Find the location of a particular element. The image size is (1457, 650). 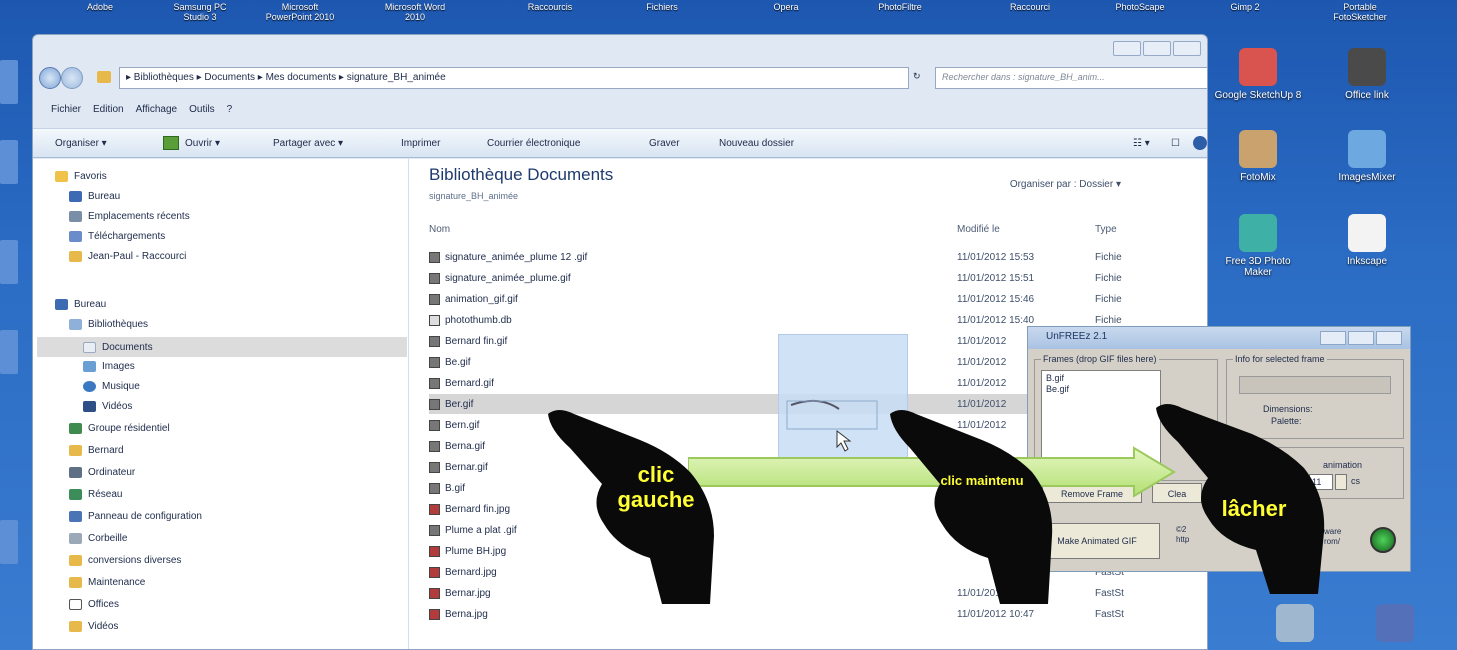

desktop-shortcut-label: PhotoScape is located at coordinates (1140, 7).